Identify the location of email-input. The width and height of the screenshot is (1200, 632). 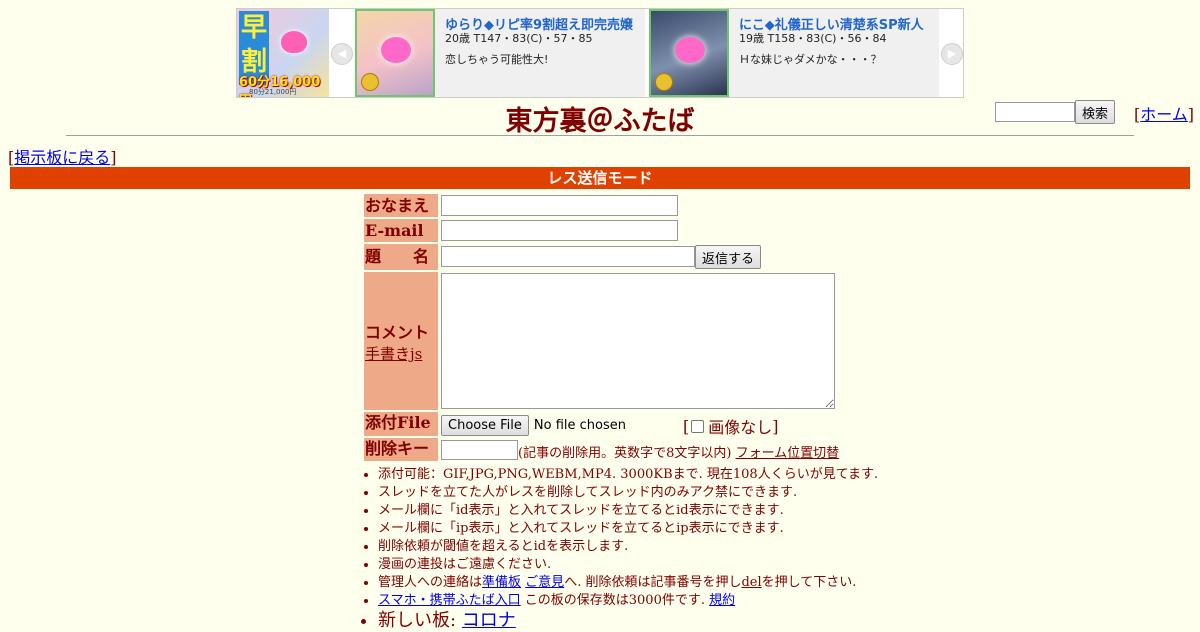
(559, 230).